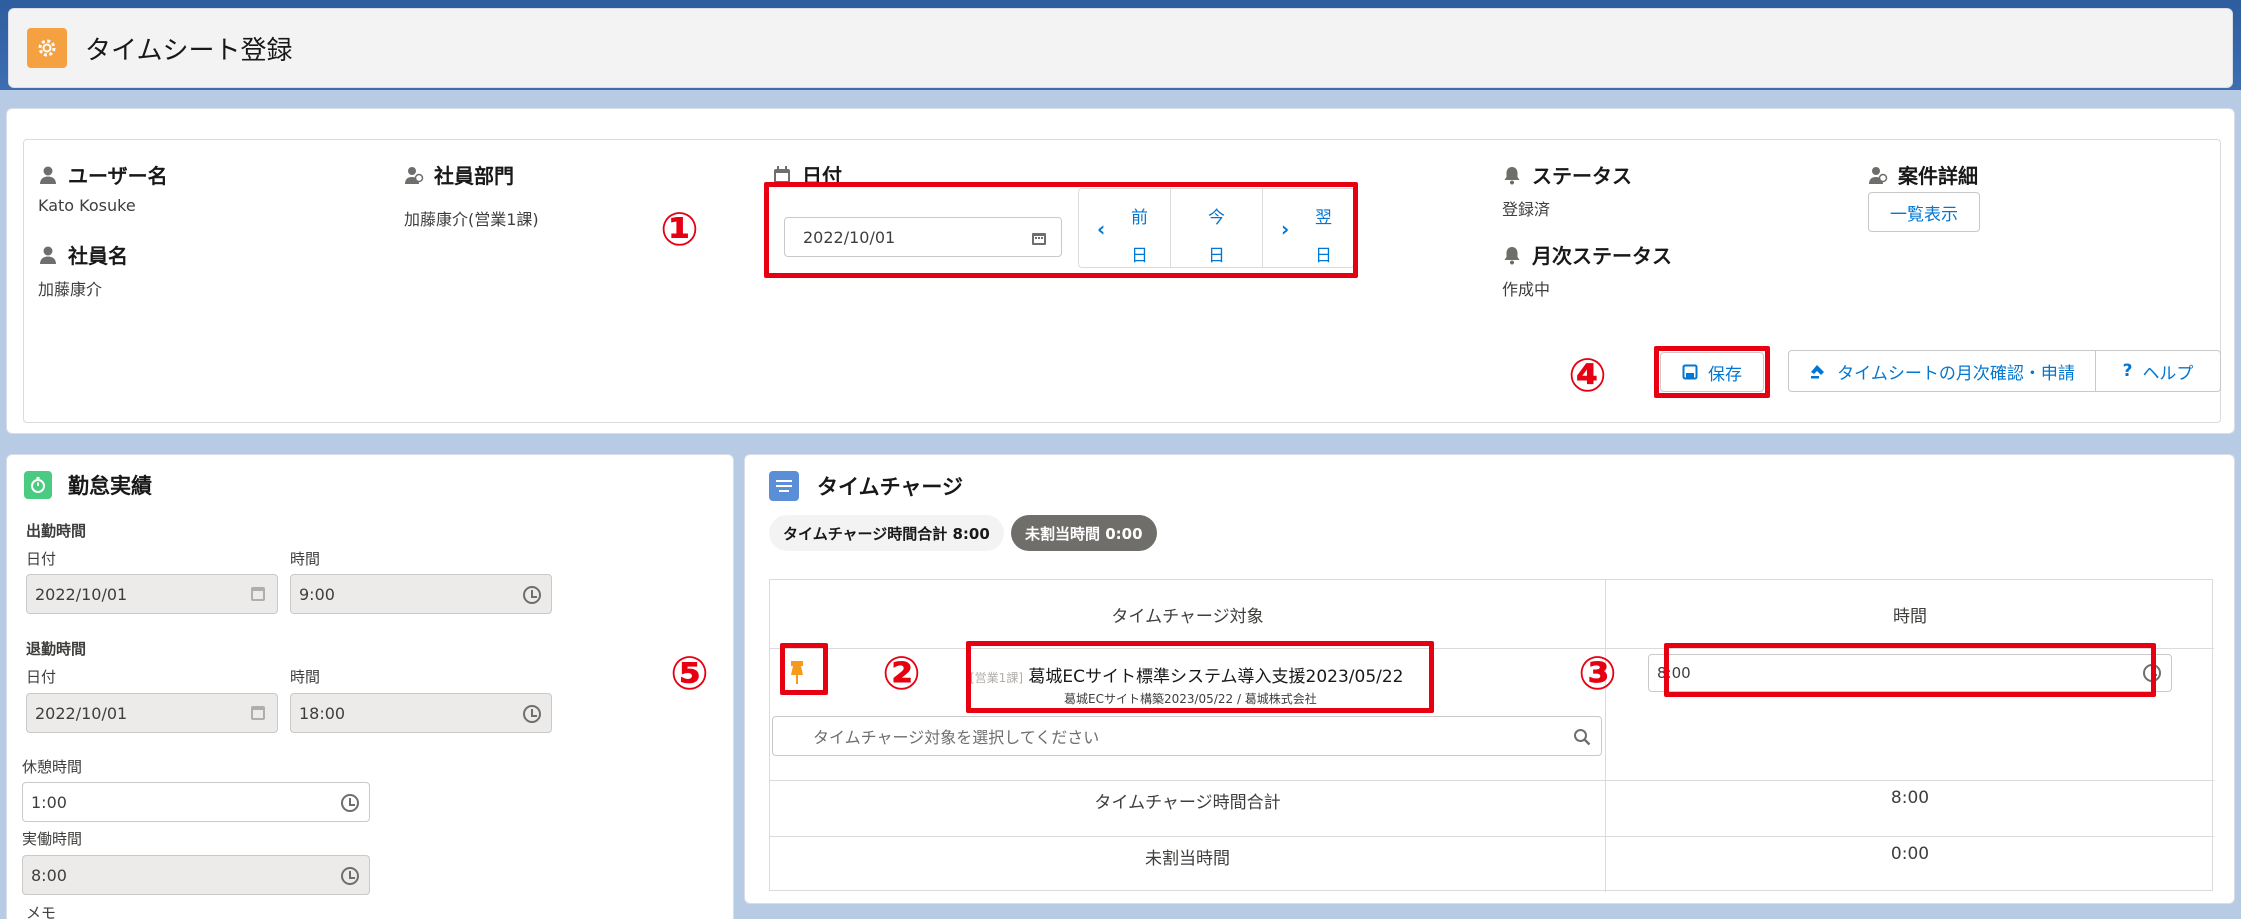  Describe the element at coordinates (305, 677) in the screenshot. I see `clock-out-time-label: 時間` at that location.